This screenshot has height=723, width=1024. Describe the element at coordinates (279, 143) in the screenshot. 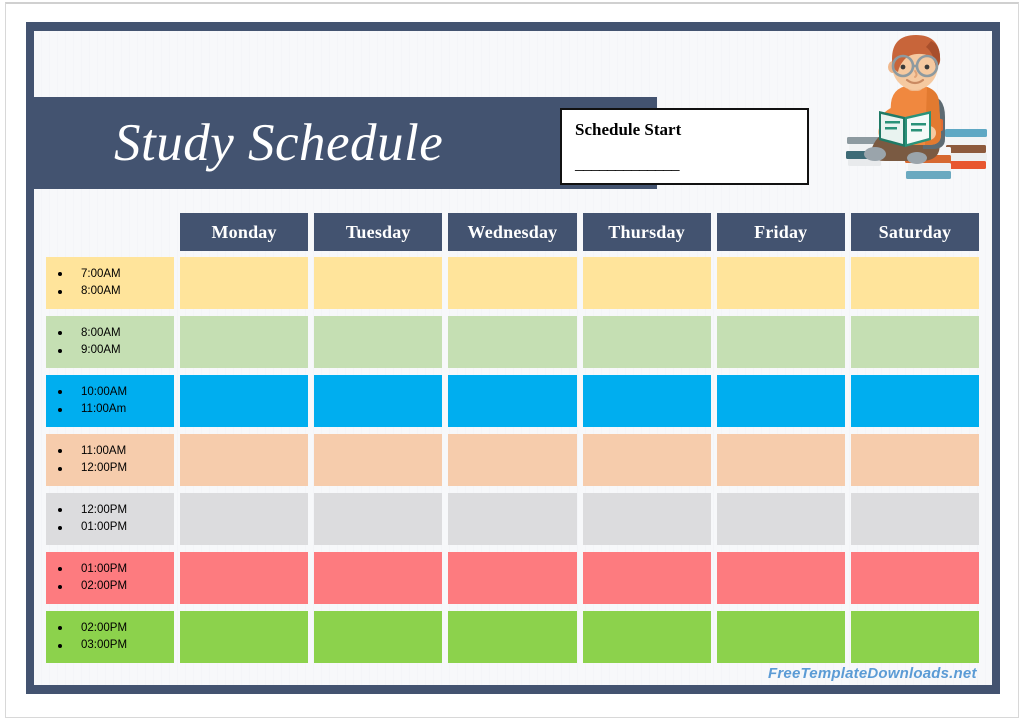

I see `page-title: Study Schedule` at that location.